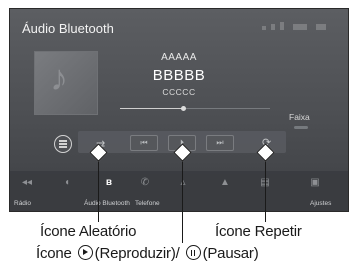 Image resolution: width=356 pixels, height=266 pixels. I want to click on status-indicators, so click(294, 26).